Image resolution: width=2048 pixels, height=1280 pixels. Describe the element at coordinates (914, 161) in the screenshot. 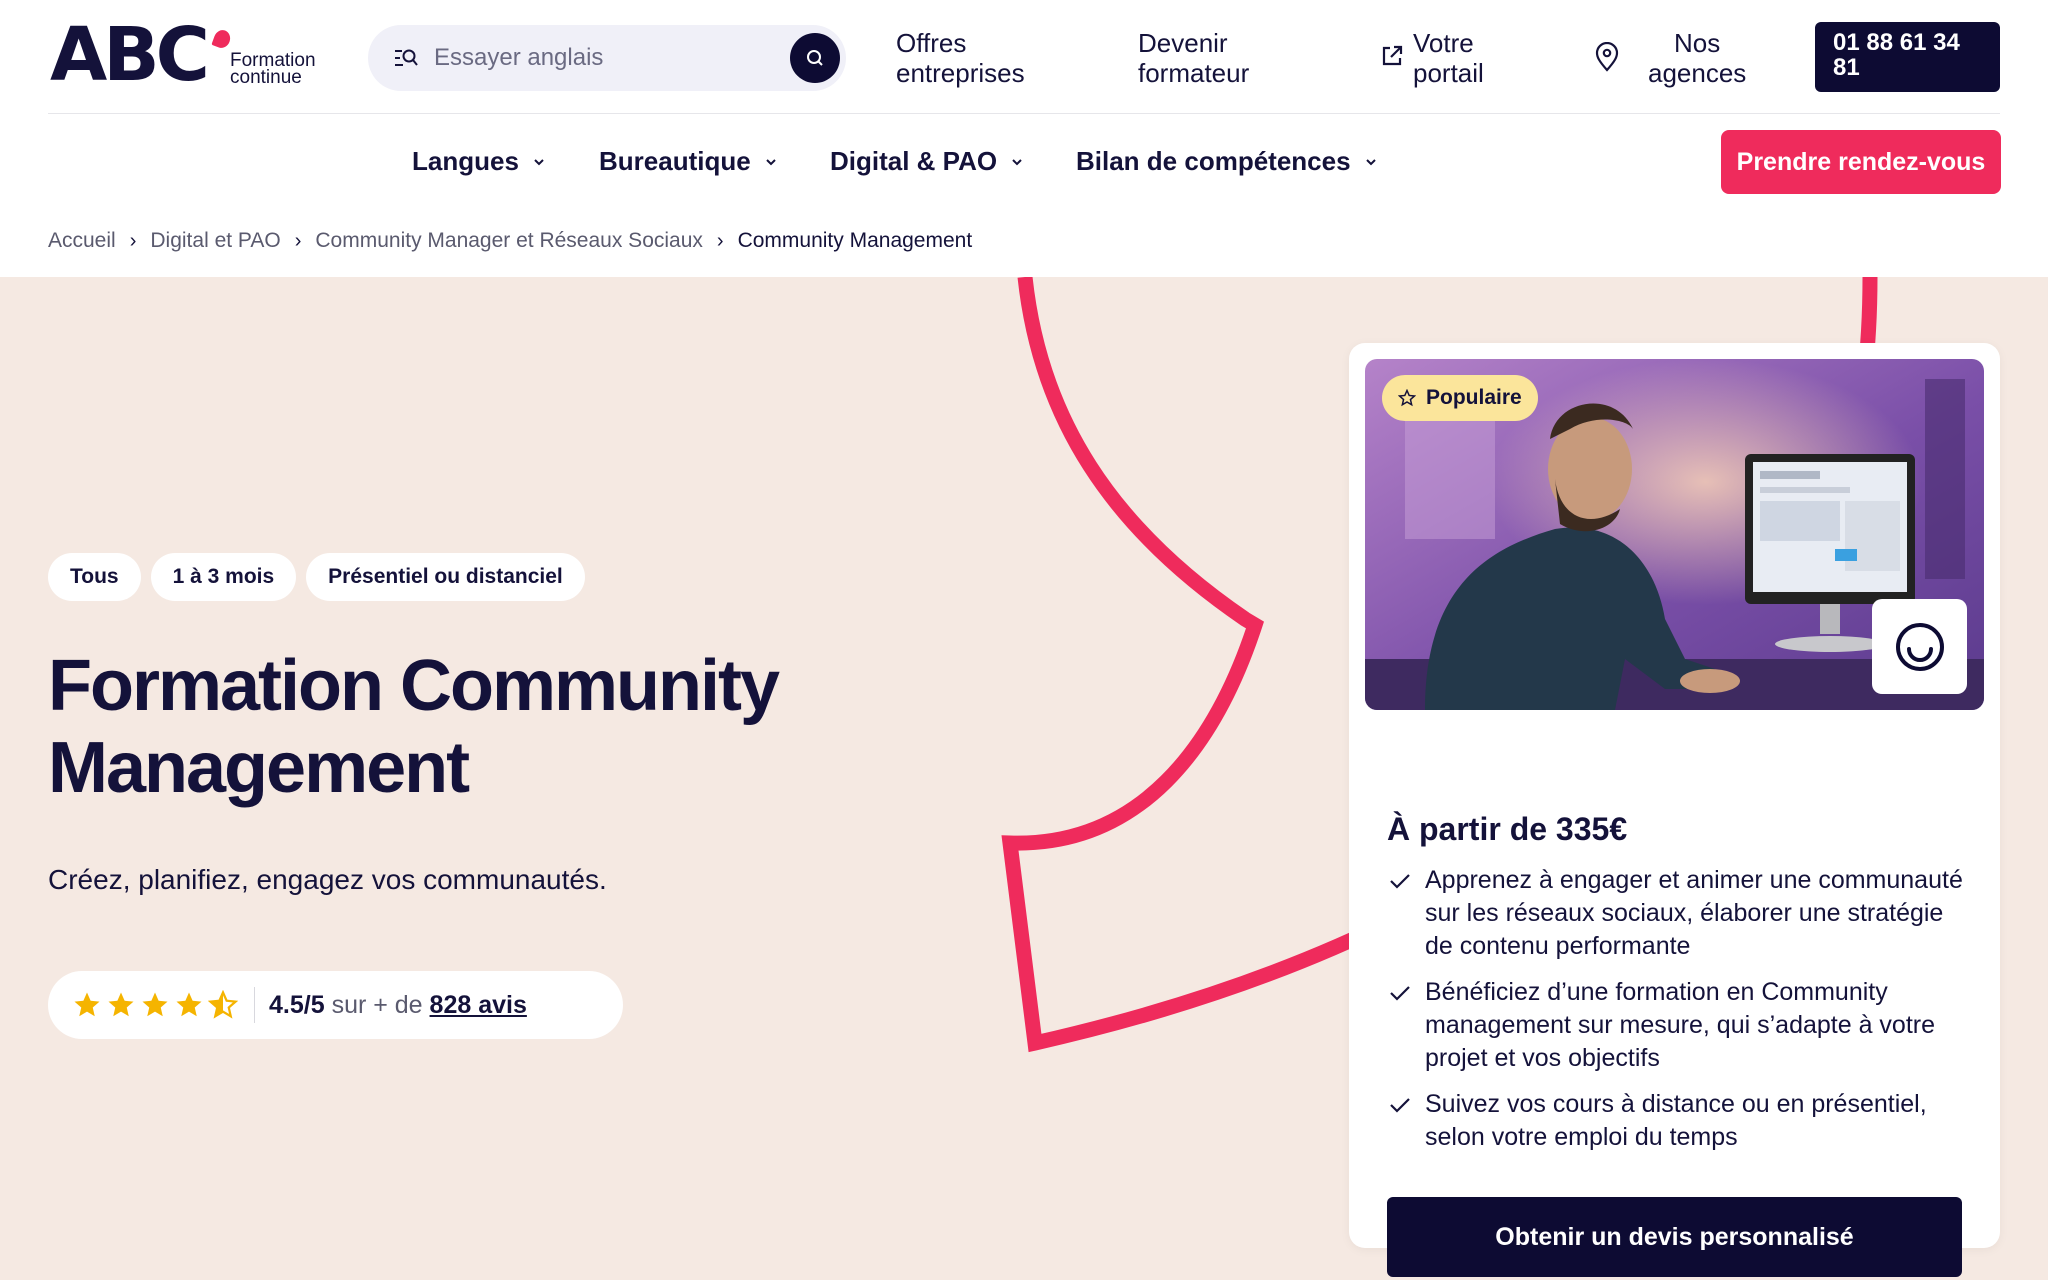

I see `nav-label-digital-pao: Digital & PAO` at that location.